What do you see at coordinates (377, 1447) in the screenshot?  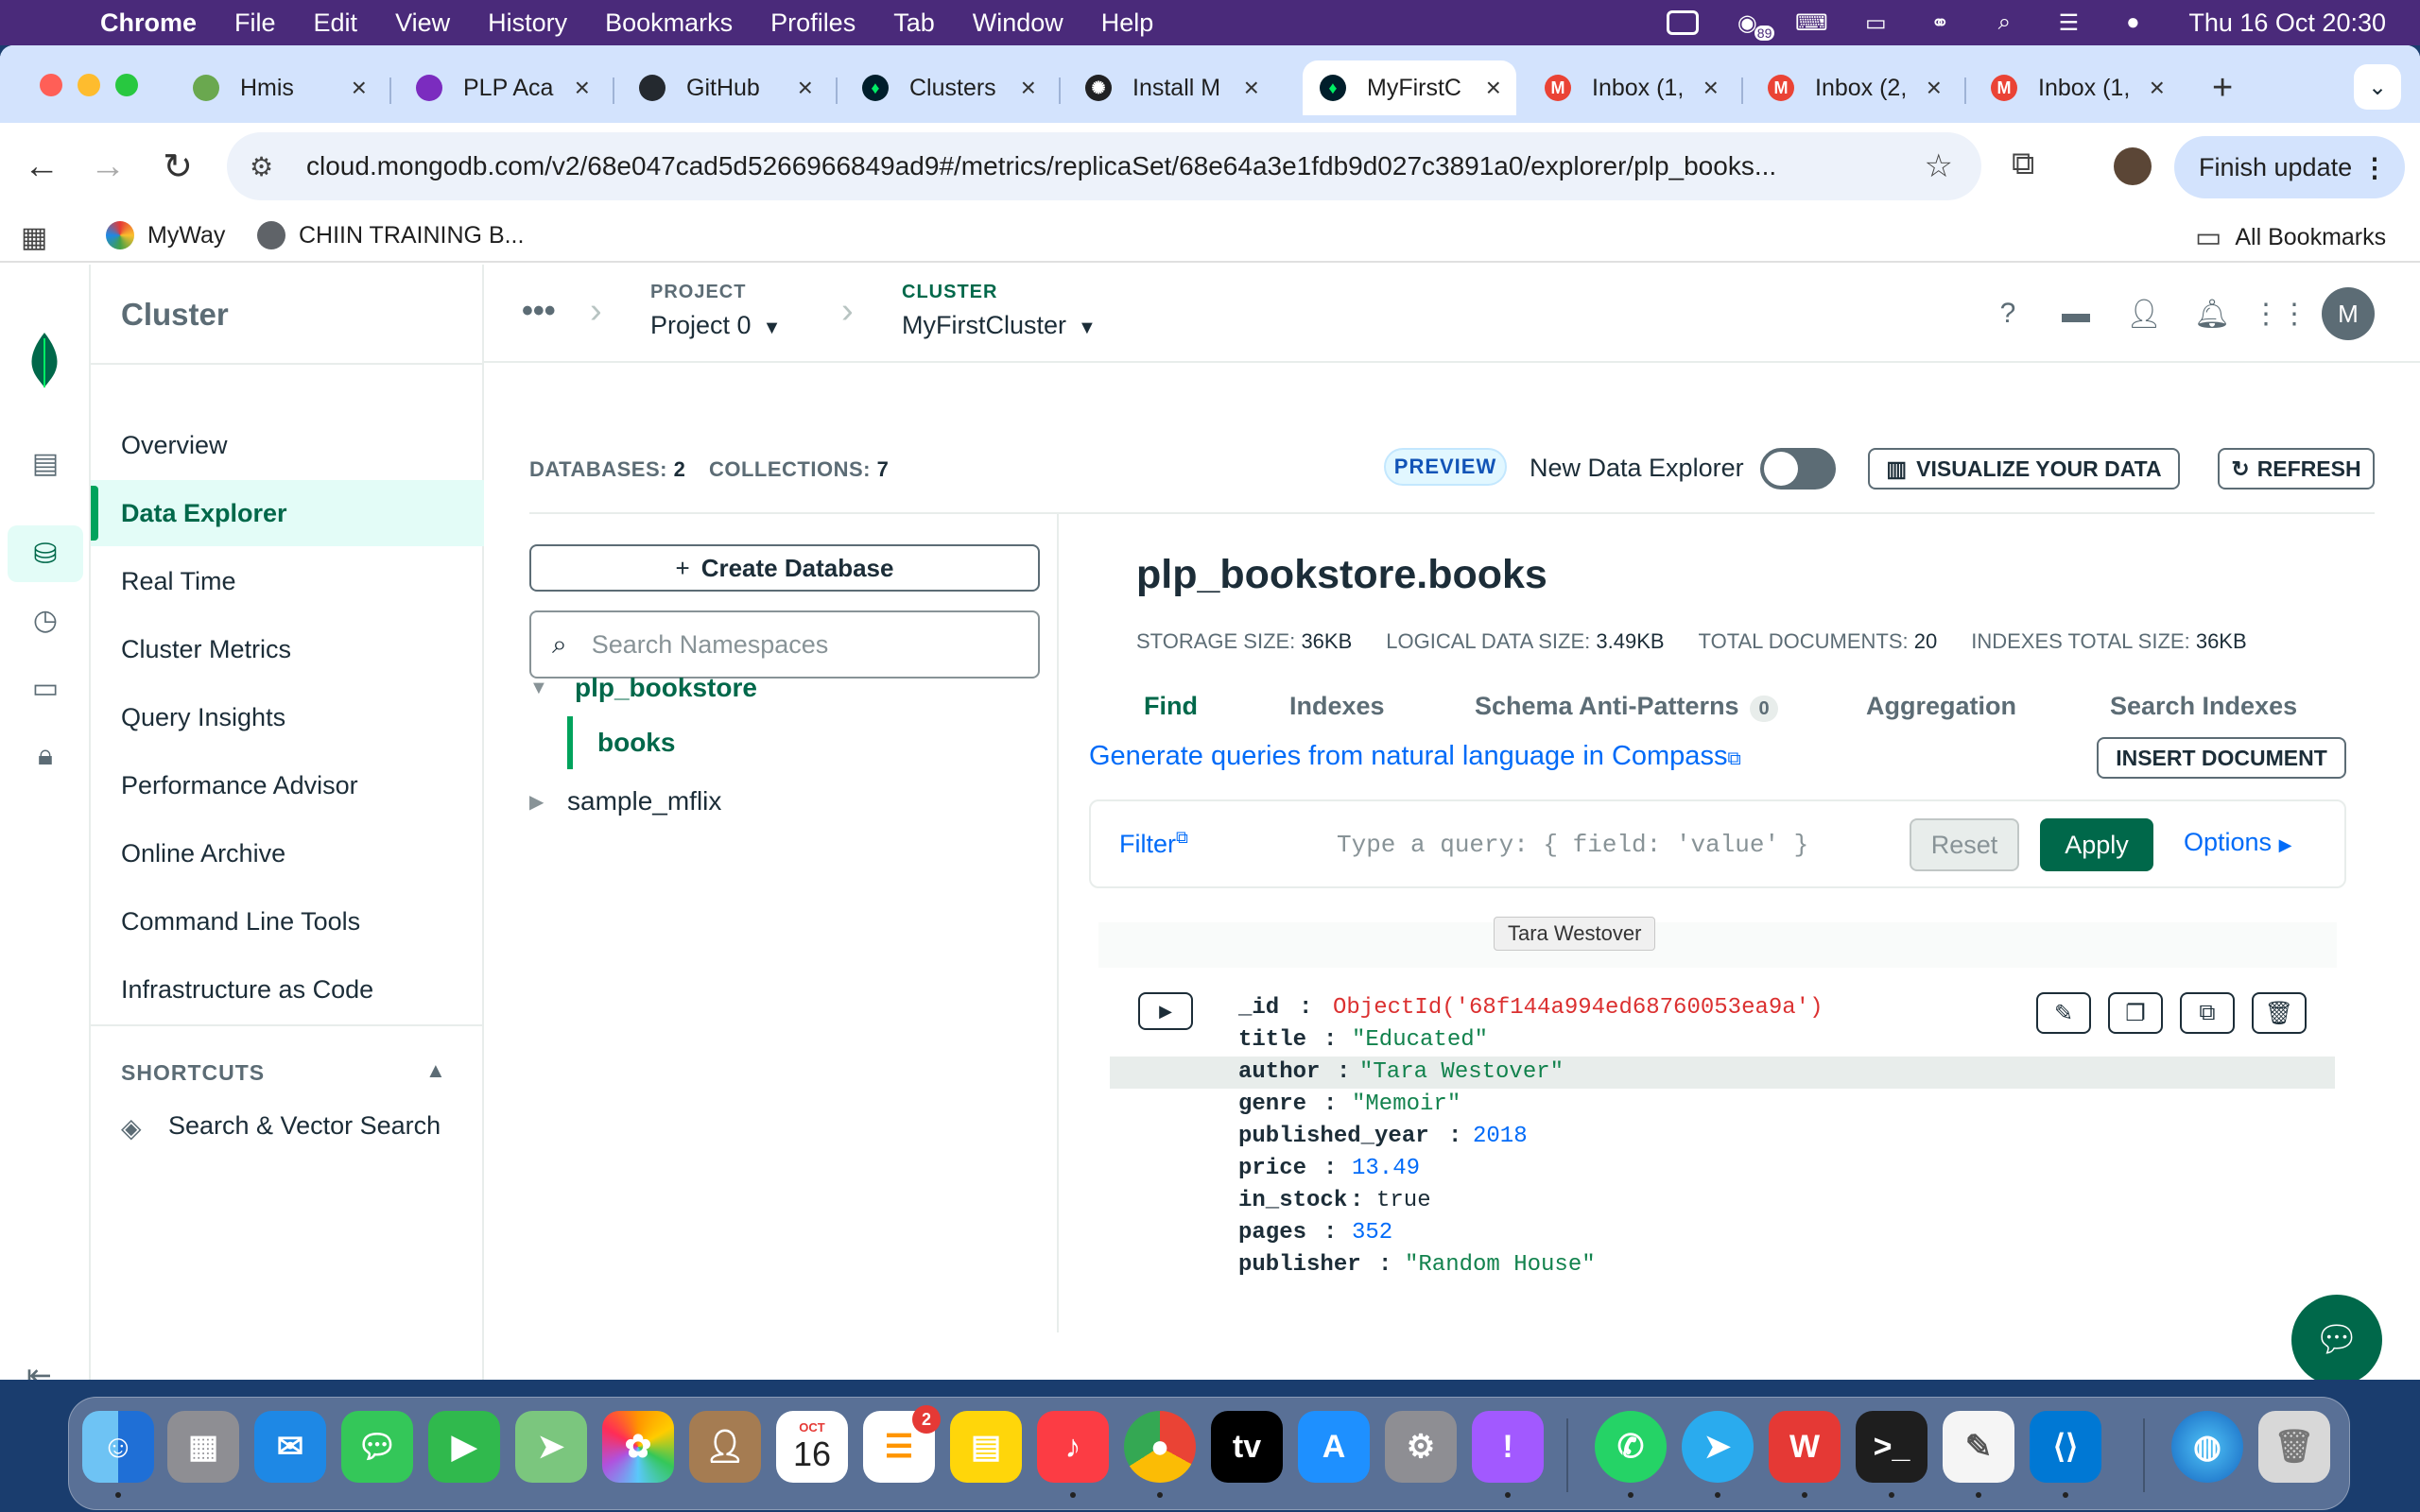 I see `messages-icon: 💬︎` at bounding box center [377, 1447].